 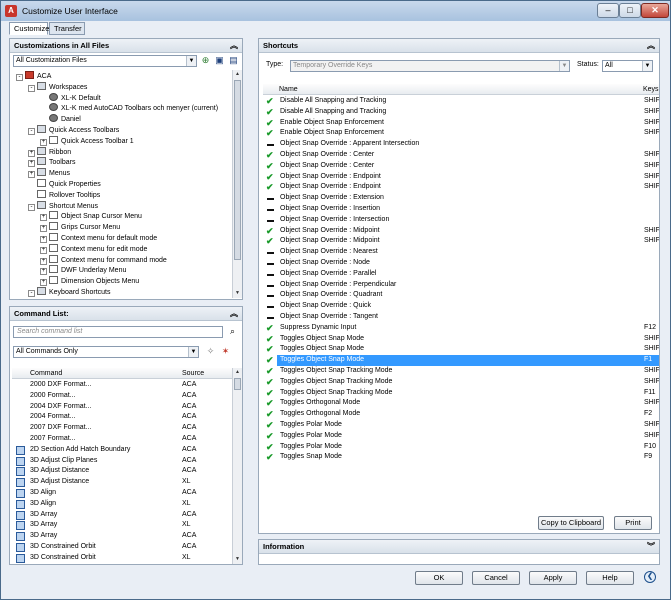 I want to click on tree-node: - Keyboard Shortcuts, so click(x=69, y=292).